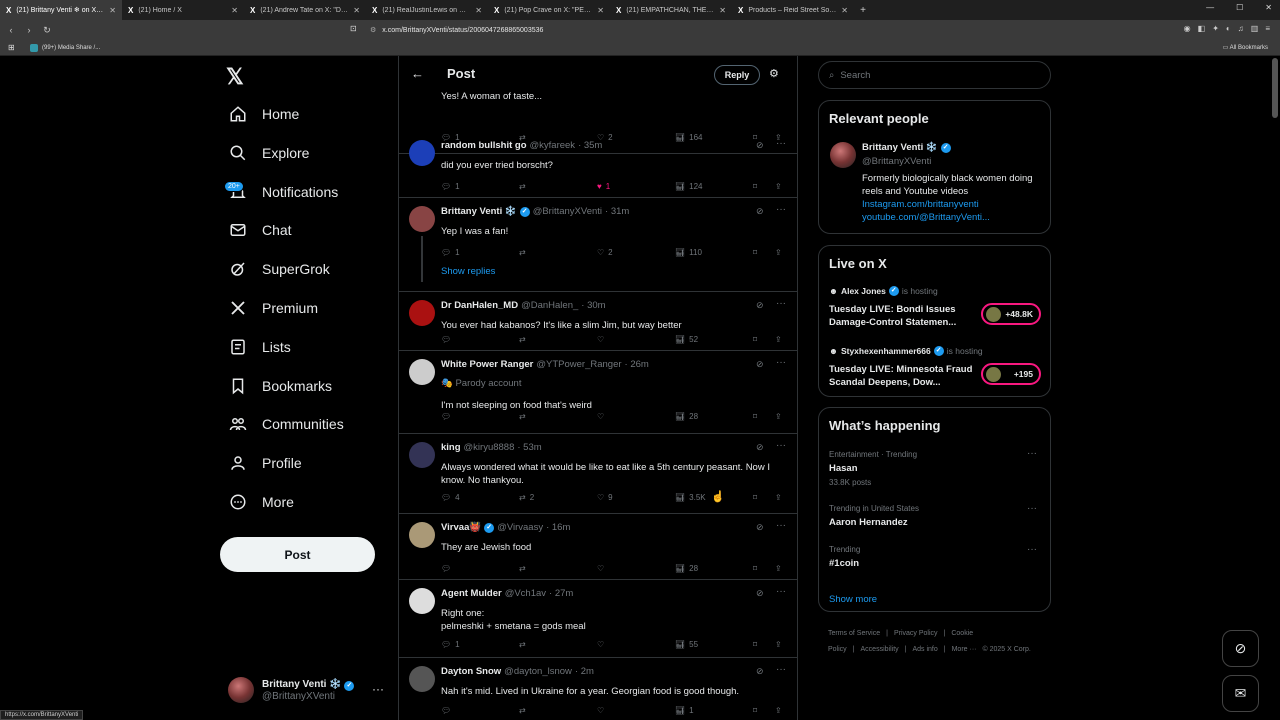 The width and height of the screenshot is (1280, 720). What do you see at coordinates (526, 497) in the screenshot?
I see `repost-action: ⇄ 2` at bounding box center [526, 497].